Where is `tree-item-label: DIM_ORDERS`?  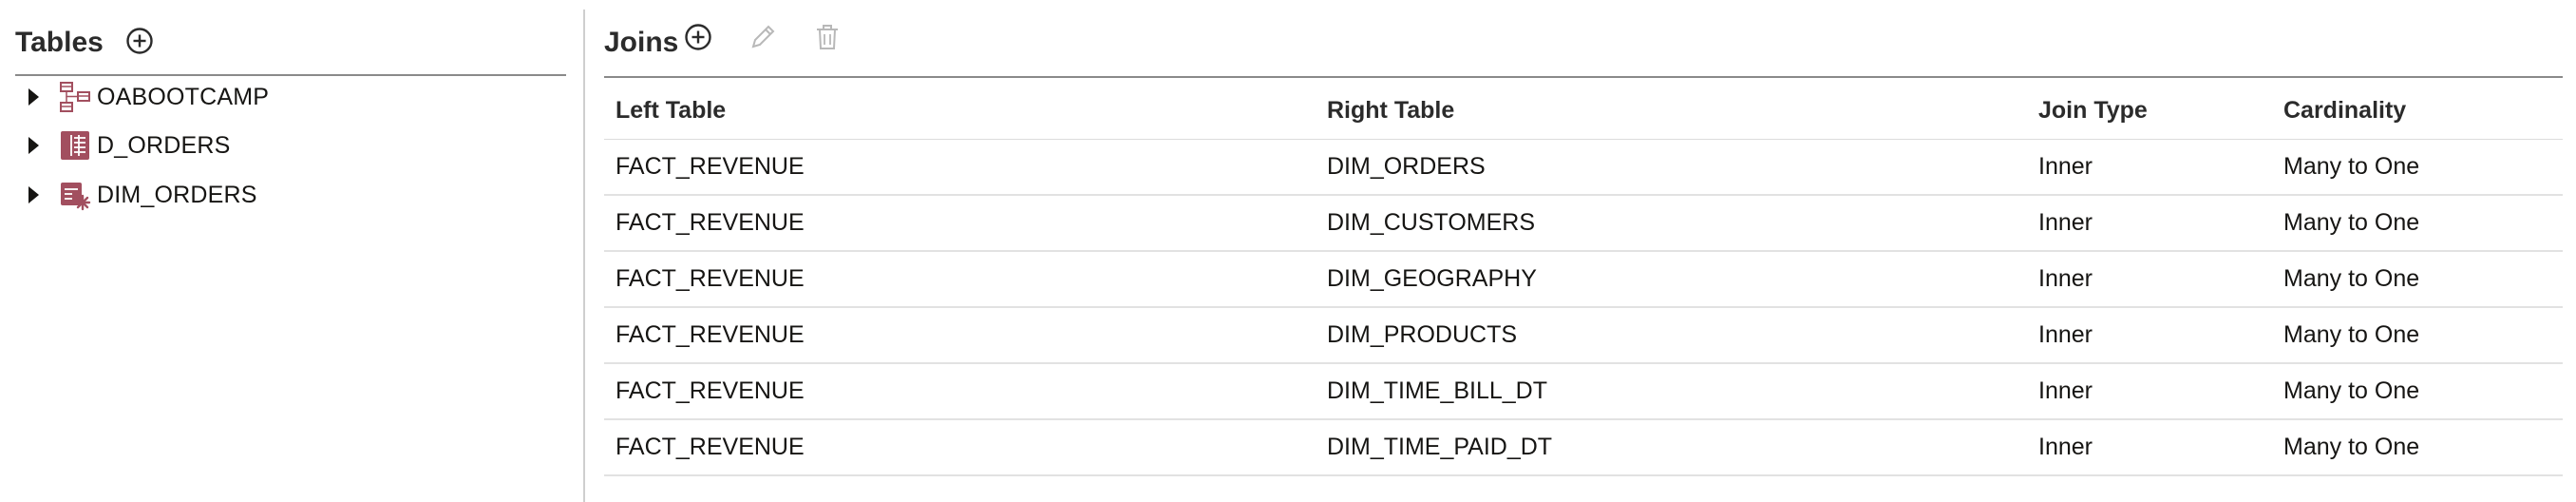
tree-item-label: DIM_ORDERS is located at coordinates (177, 194).